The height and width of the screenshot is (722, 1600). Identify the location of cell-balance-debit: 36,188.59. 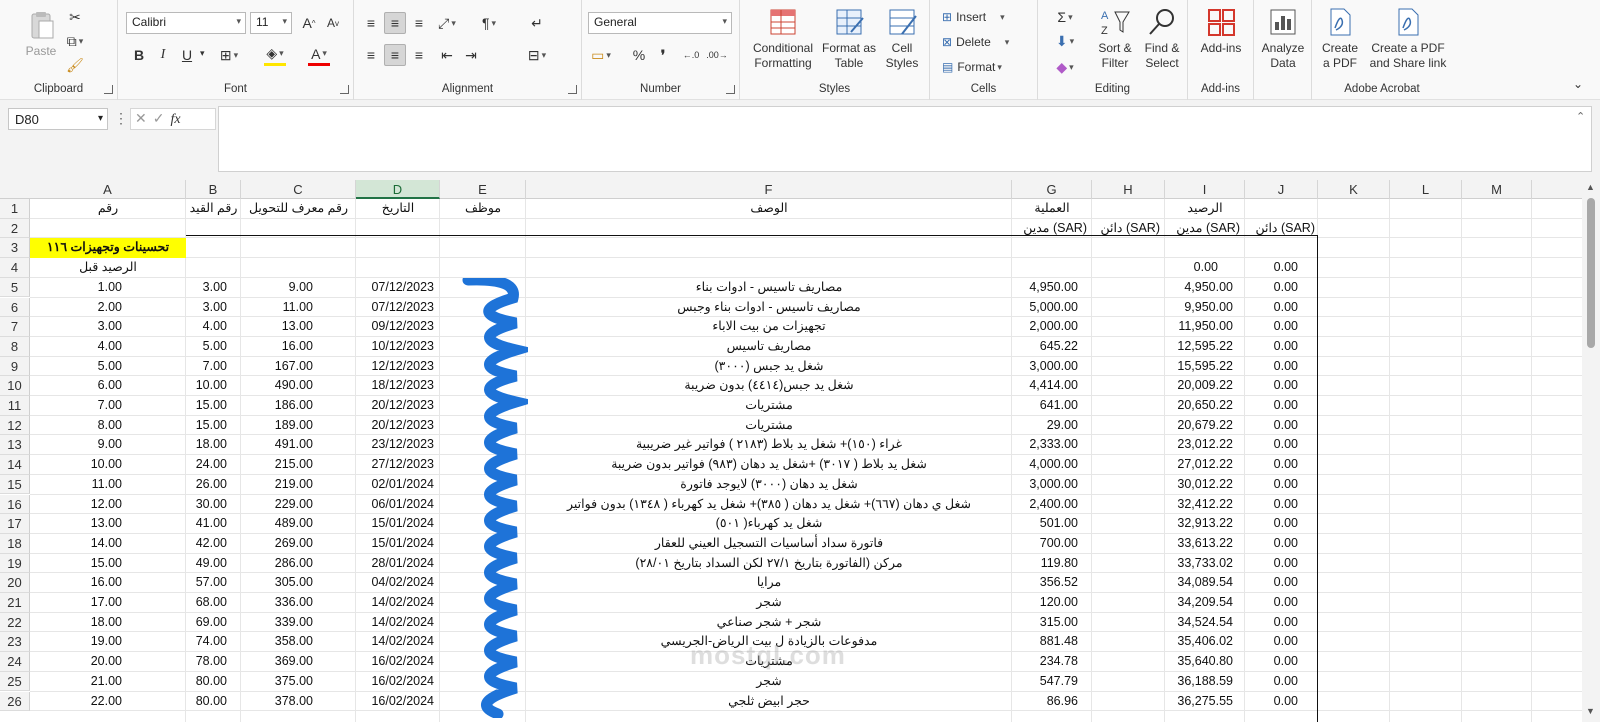
(1199, 682).